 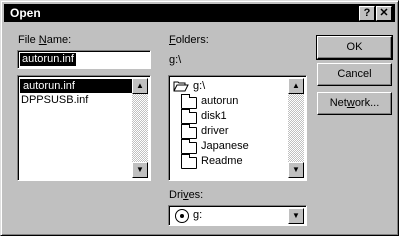 I want to click on ok-button: OK, so click(x=354, y=47).